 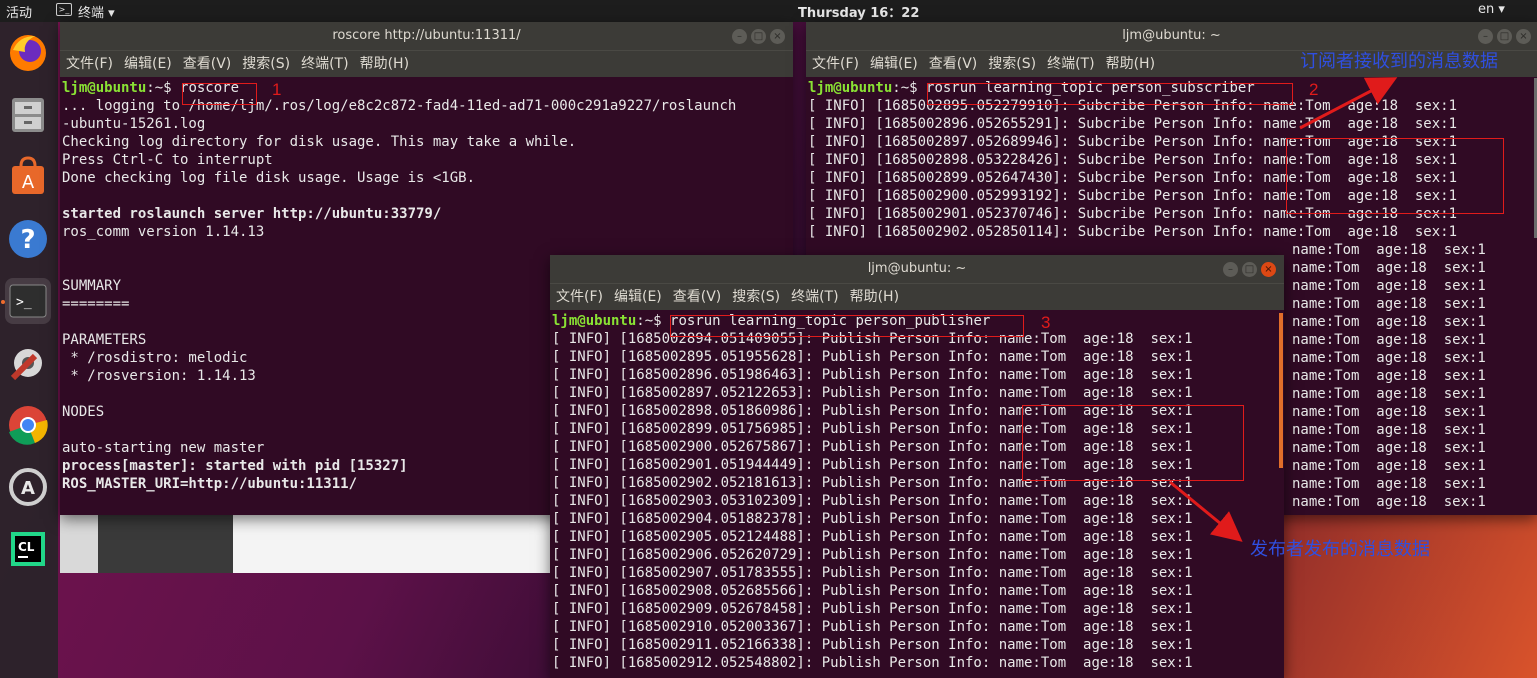 What do you see at coordinates (1348, 103) in the screenshot?
I see `arrow-to-subscriber-label` at bounding box center [1348, 103].